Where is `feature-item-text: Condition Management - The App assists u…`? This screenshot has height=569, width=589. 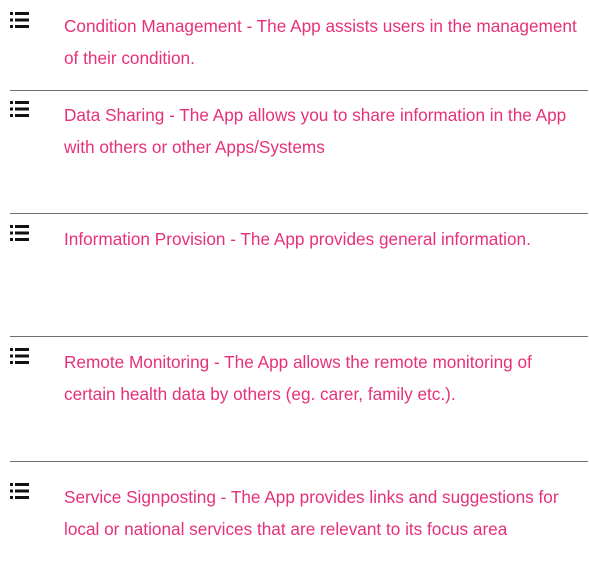
feature-item-text: Condition Management - The App assists u… is located at coordinates (320, 42).